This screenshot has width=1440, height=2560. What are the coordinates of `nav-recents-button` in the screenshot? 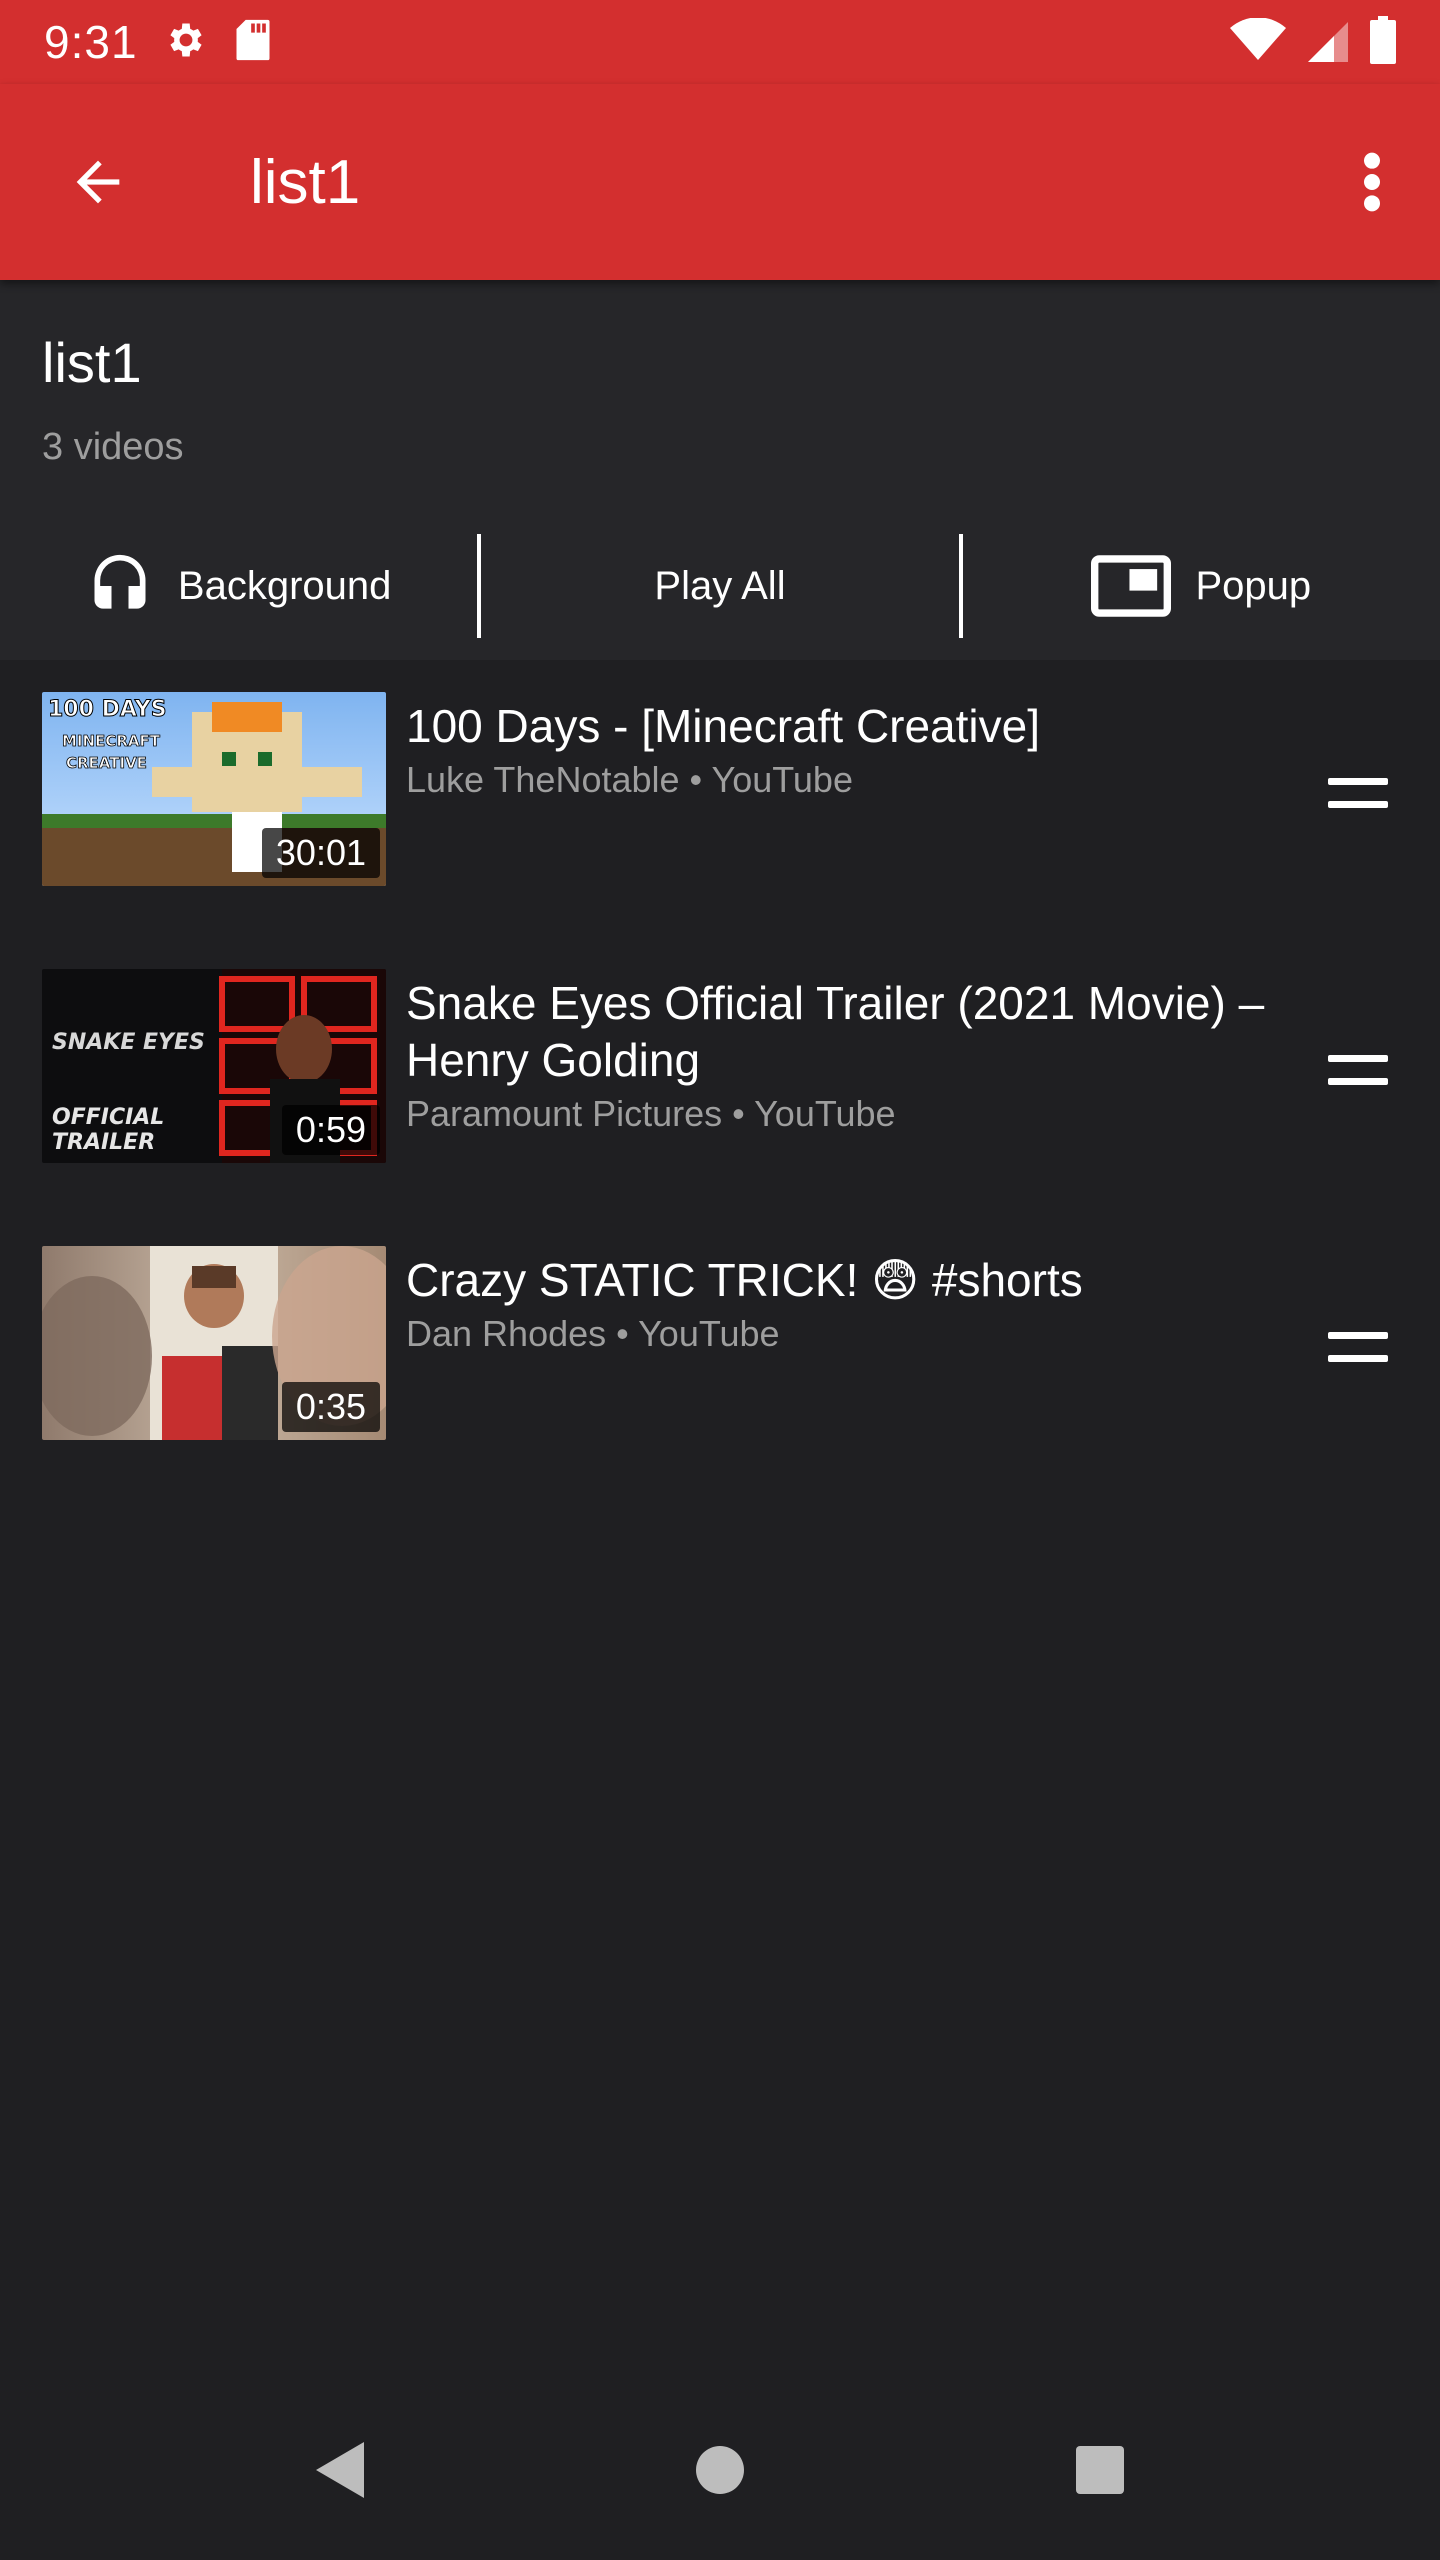 It's located at (1100, 2470).